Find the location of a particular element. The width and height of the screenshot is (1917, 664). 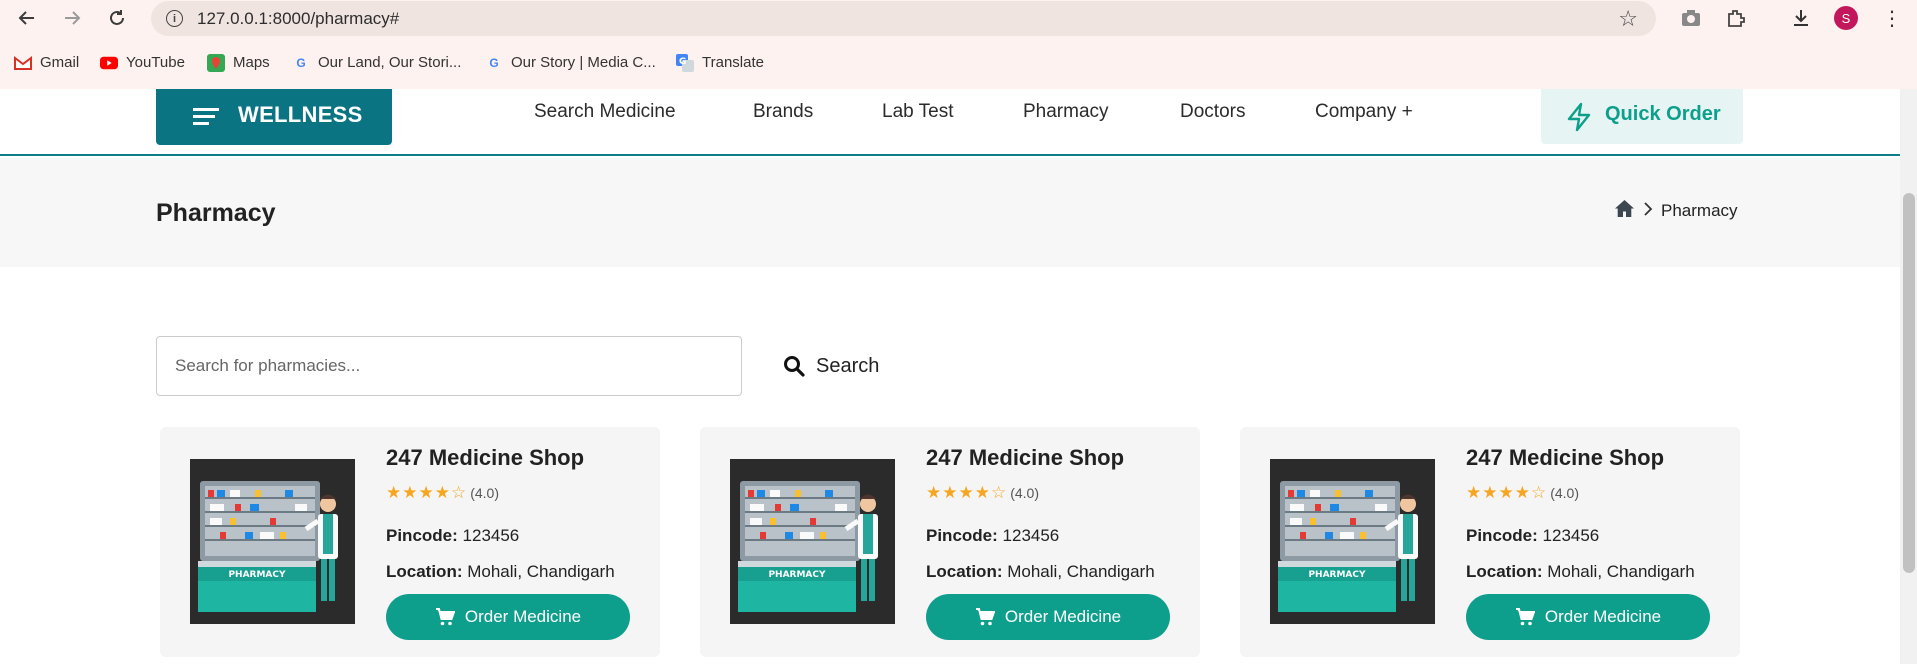

page-scrollbar is located at coordinates (1908, 376).